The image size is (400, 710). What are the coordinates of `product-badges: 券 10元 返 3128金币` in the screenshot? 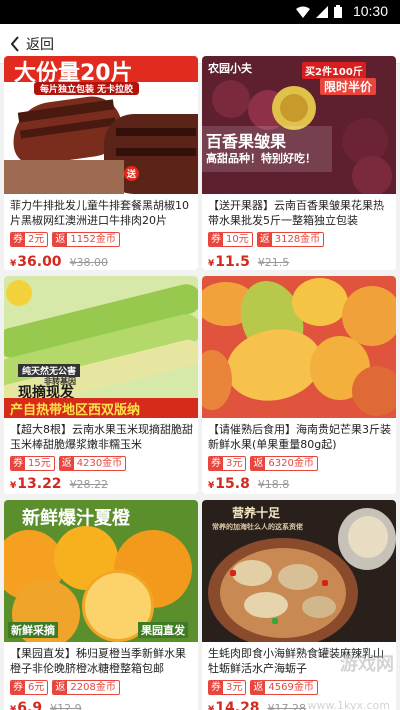 It's located at (266, 239).